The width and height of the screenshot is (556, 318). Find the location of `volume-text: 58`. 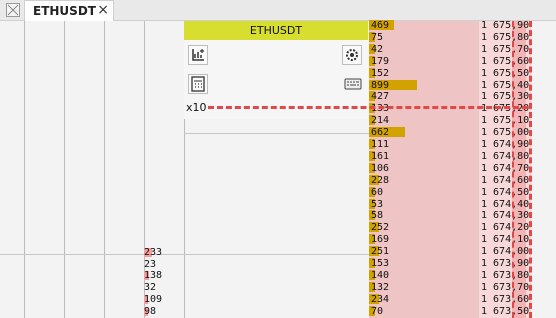

volume-text: 58 is located at coordinates (377, 216).